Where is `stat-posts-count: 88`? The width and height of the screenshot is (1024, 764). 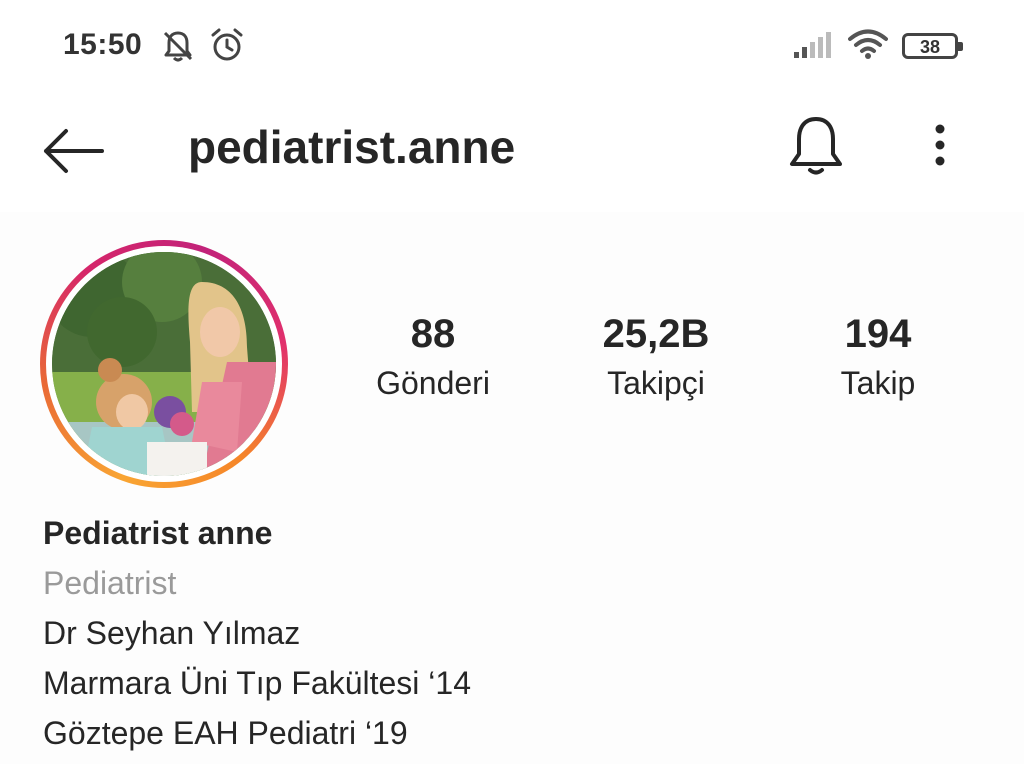 stat-posts-count: 88 is located at coordinates (433, 334).